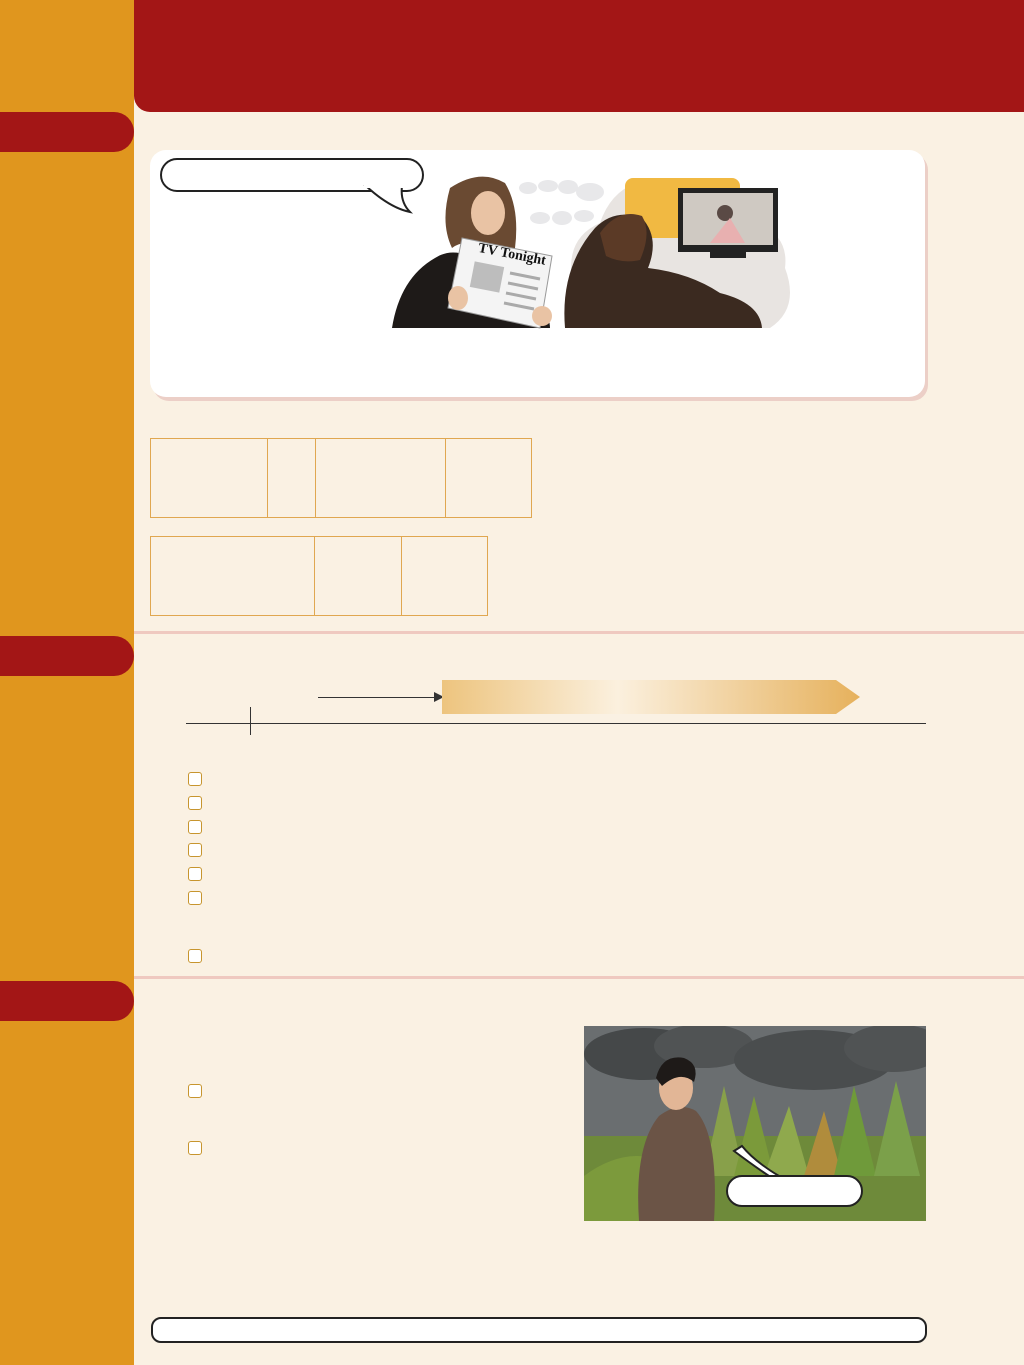  I want to click on rain-scene-illustration, so click(755, 1123).